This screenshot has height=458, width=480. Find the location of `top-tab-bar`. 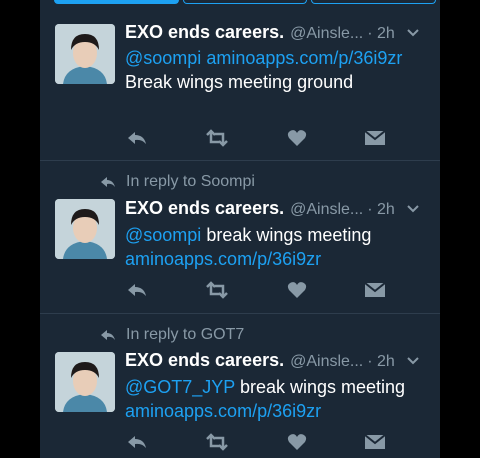

top-tab-bar is located at coordinates (247, 3).